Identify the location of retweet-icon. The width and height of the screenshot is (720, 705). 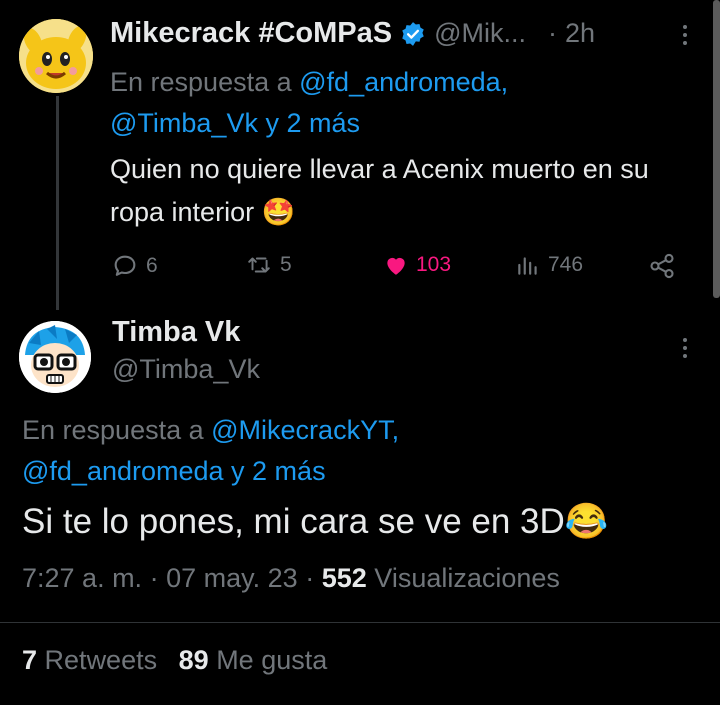
(259, 265).